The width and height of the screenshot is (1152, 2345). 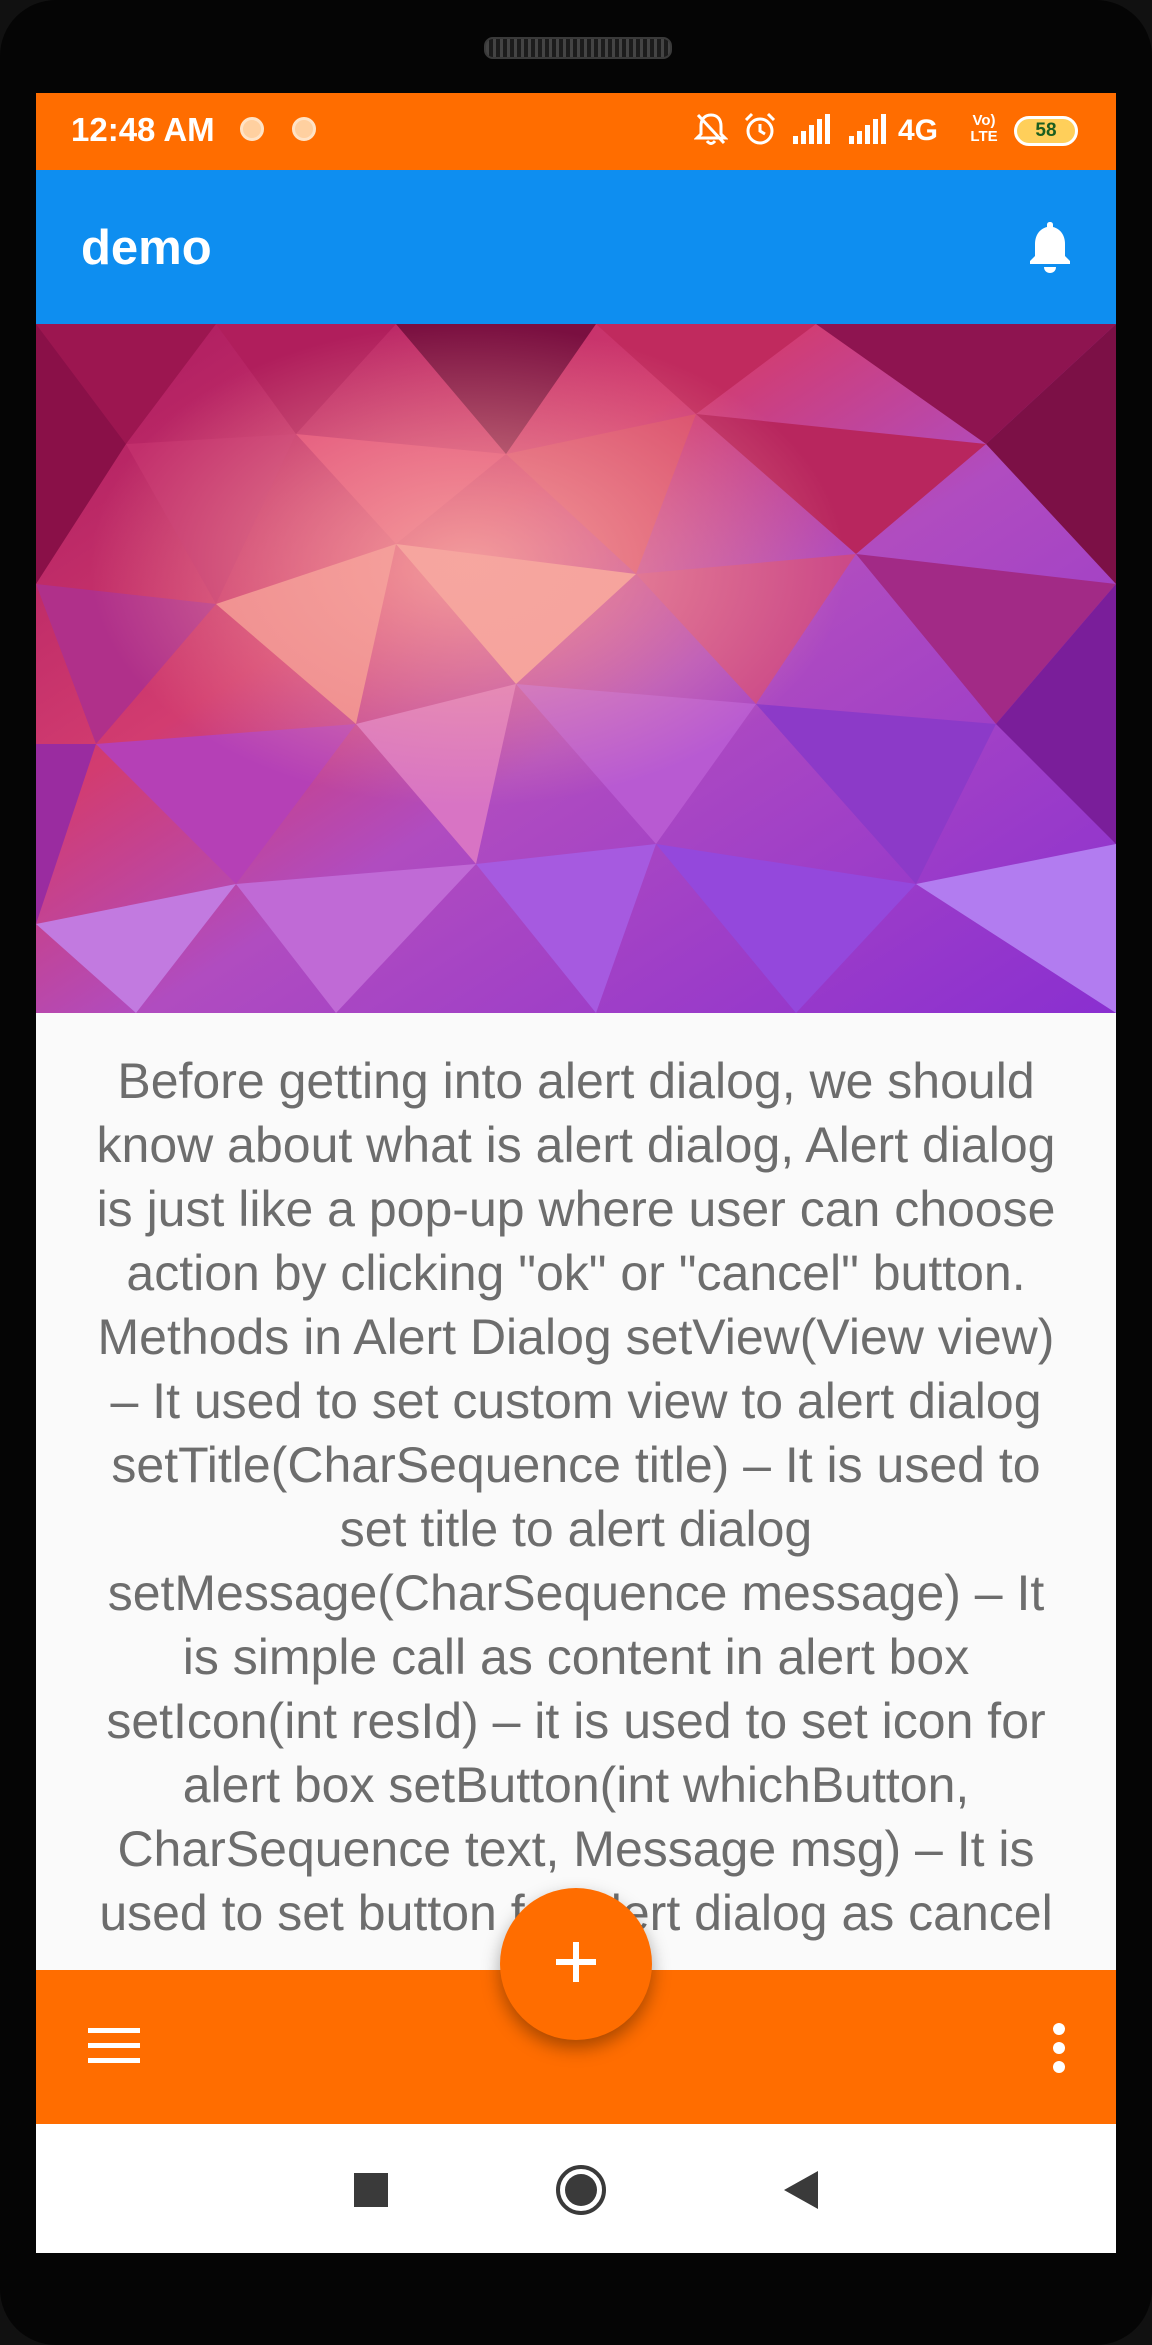 I want to click on recents-square-icon, so click(x=371, y=2190).